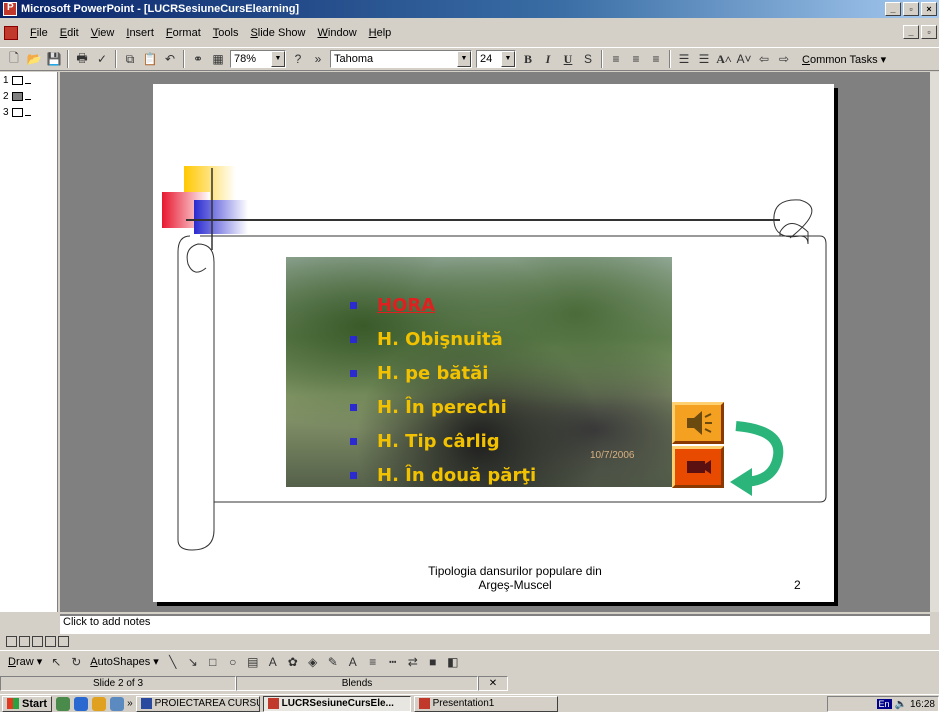  I want to click on arrow-icon: ↘, so click(193, 662).